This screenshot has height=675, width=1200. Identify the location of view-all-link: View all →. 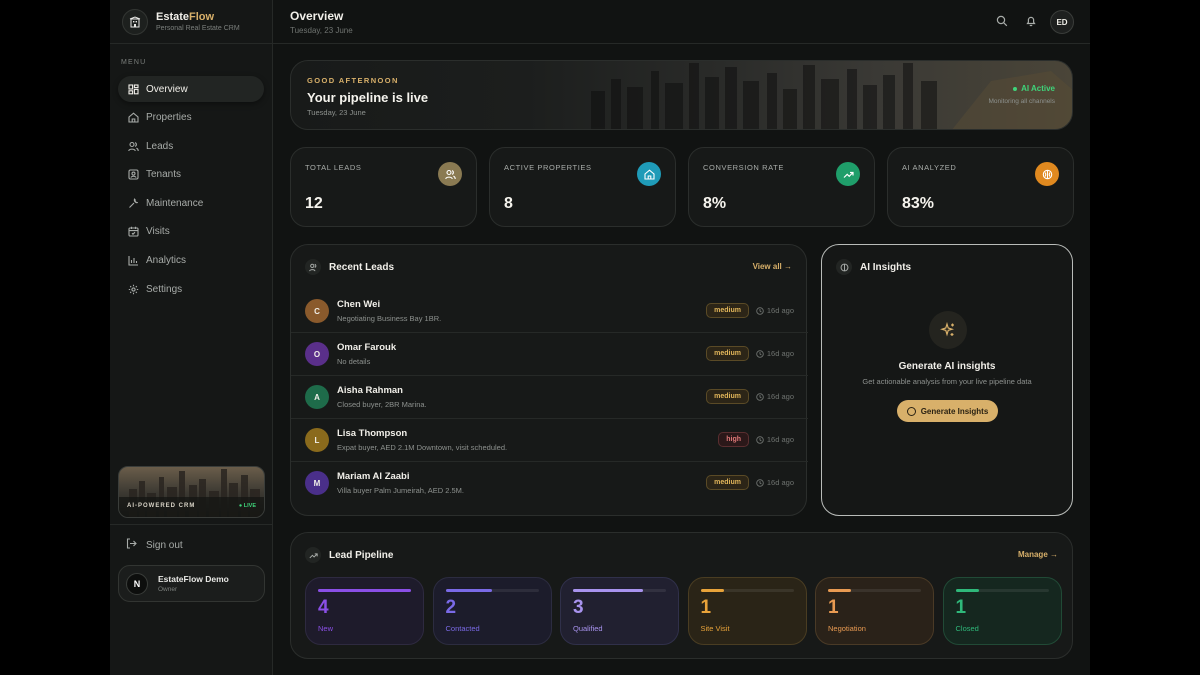
(772, 266).